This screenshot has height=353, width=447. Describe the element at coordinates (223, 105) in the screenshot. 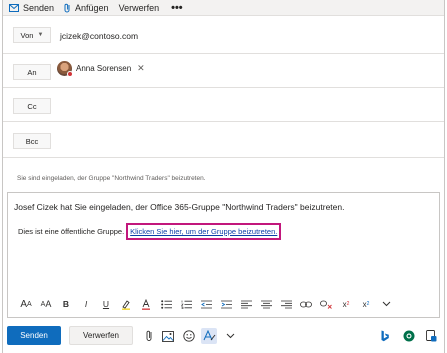

I see `cc-row: Cc` at that location.